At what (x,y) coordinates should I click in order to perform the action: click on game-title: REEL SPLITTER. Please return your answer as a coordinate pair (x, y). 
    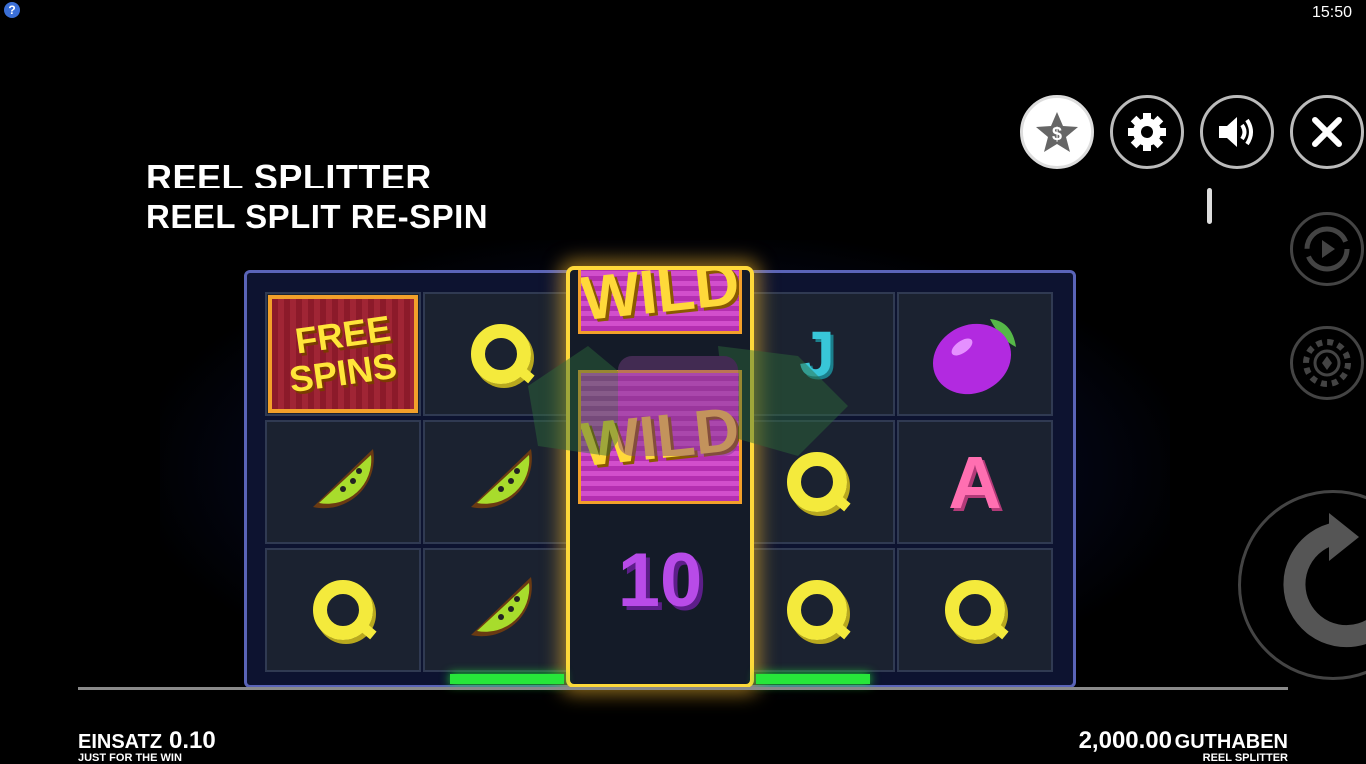
    Looking at the image, I should click on (289, 172).